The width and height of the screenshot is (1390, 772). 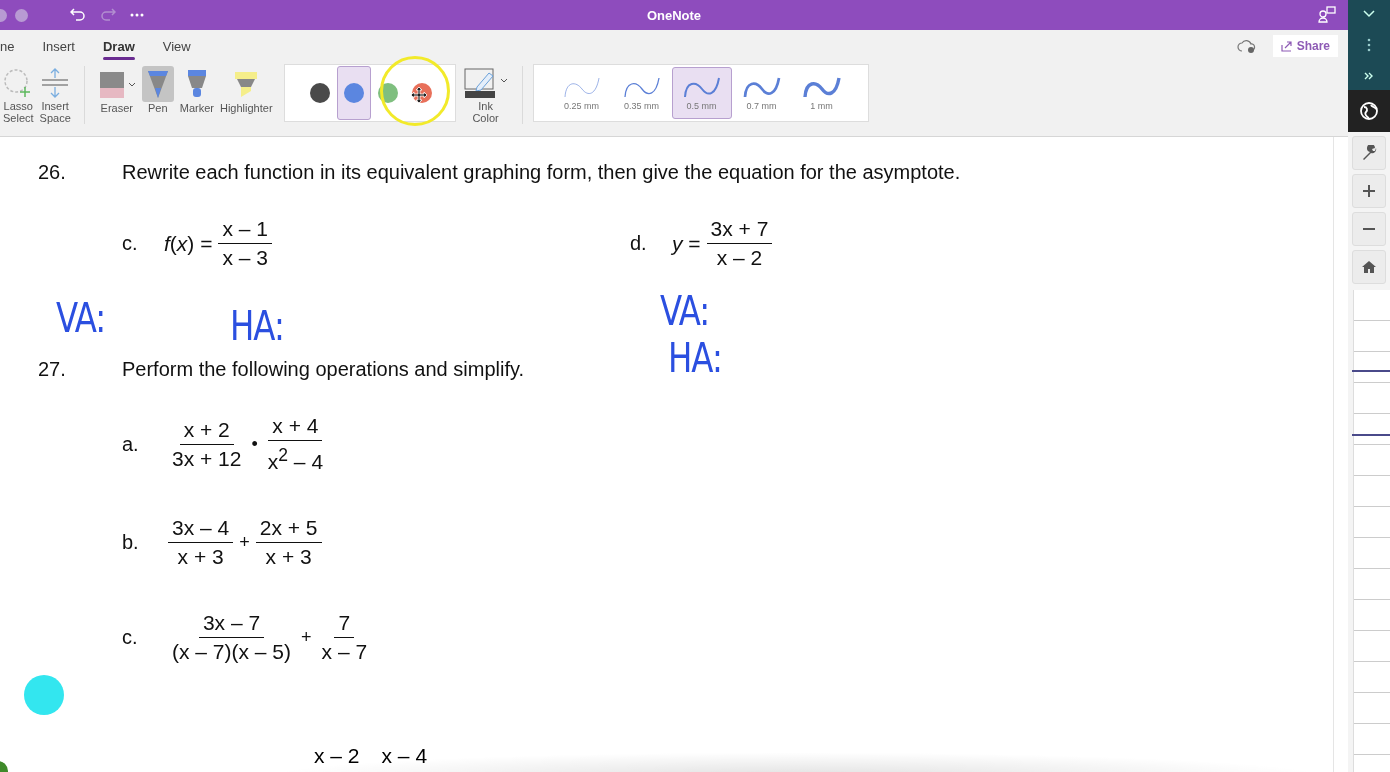 What do you see at coordinates (821, 93) in the screenshot?
I see `pen-width-option: 1 mm` at bounding box center [821, 93].